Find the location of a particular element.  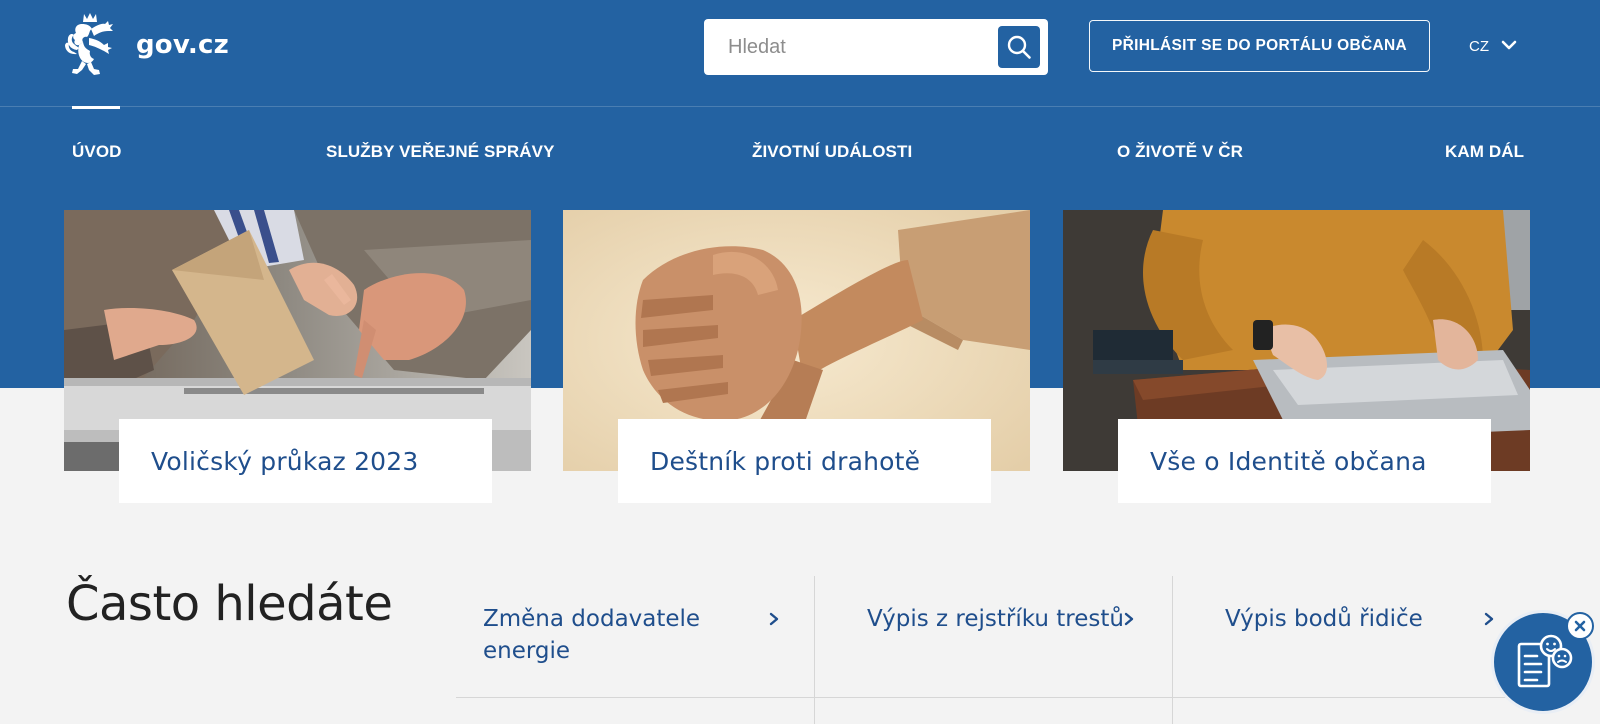

feedback-form-smileys-icon is located at coordinates (1545, 661).